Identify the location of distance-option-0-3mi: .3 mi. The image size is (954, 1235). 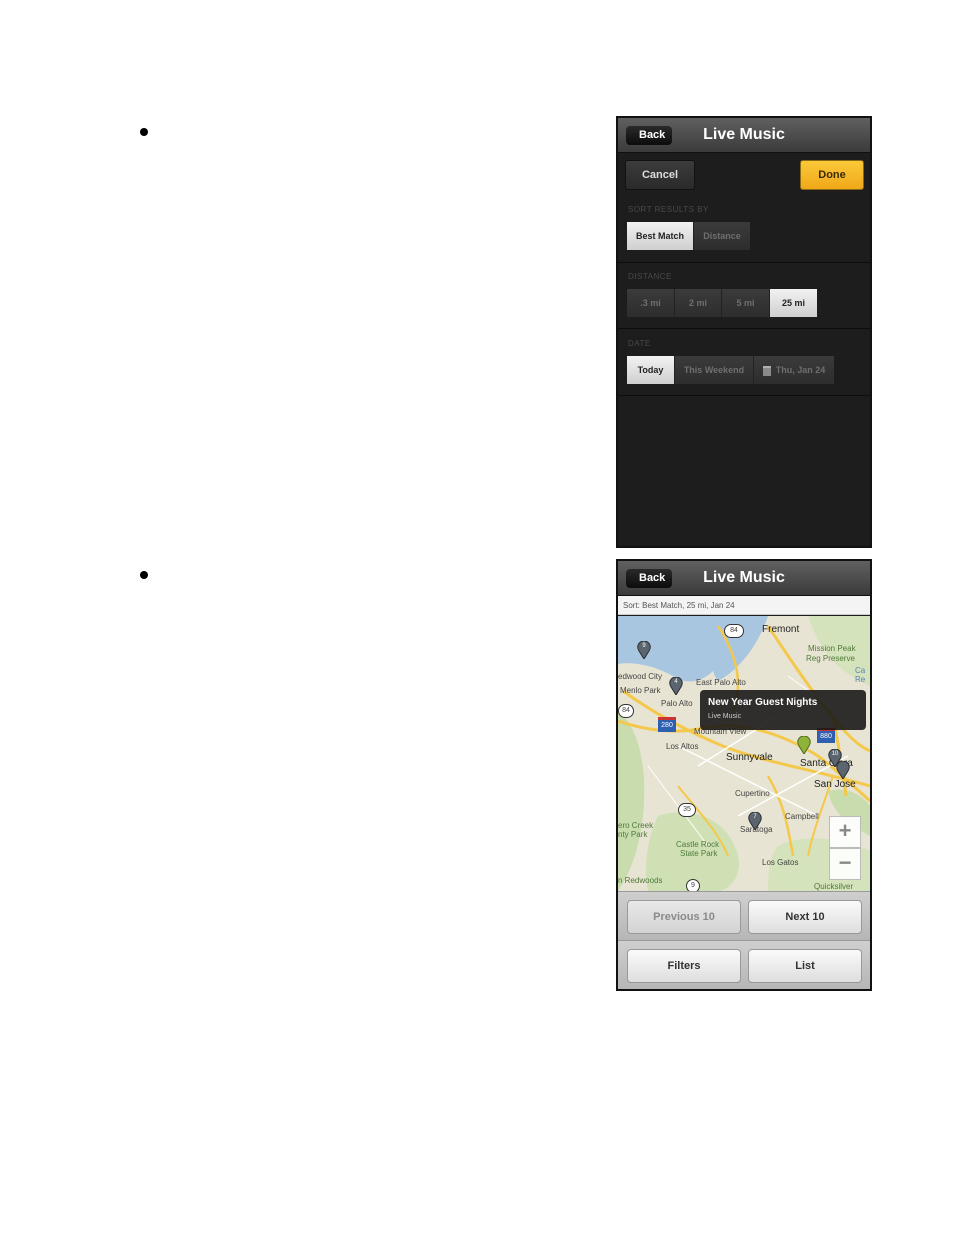
(651, 303).